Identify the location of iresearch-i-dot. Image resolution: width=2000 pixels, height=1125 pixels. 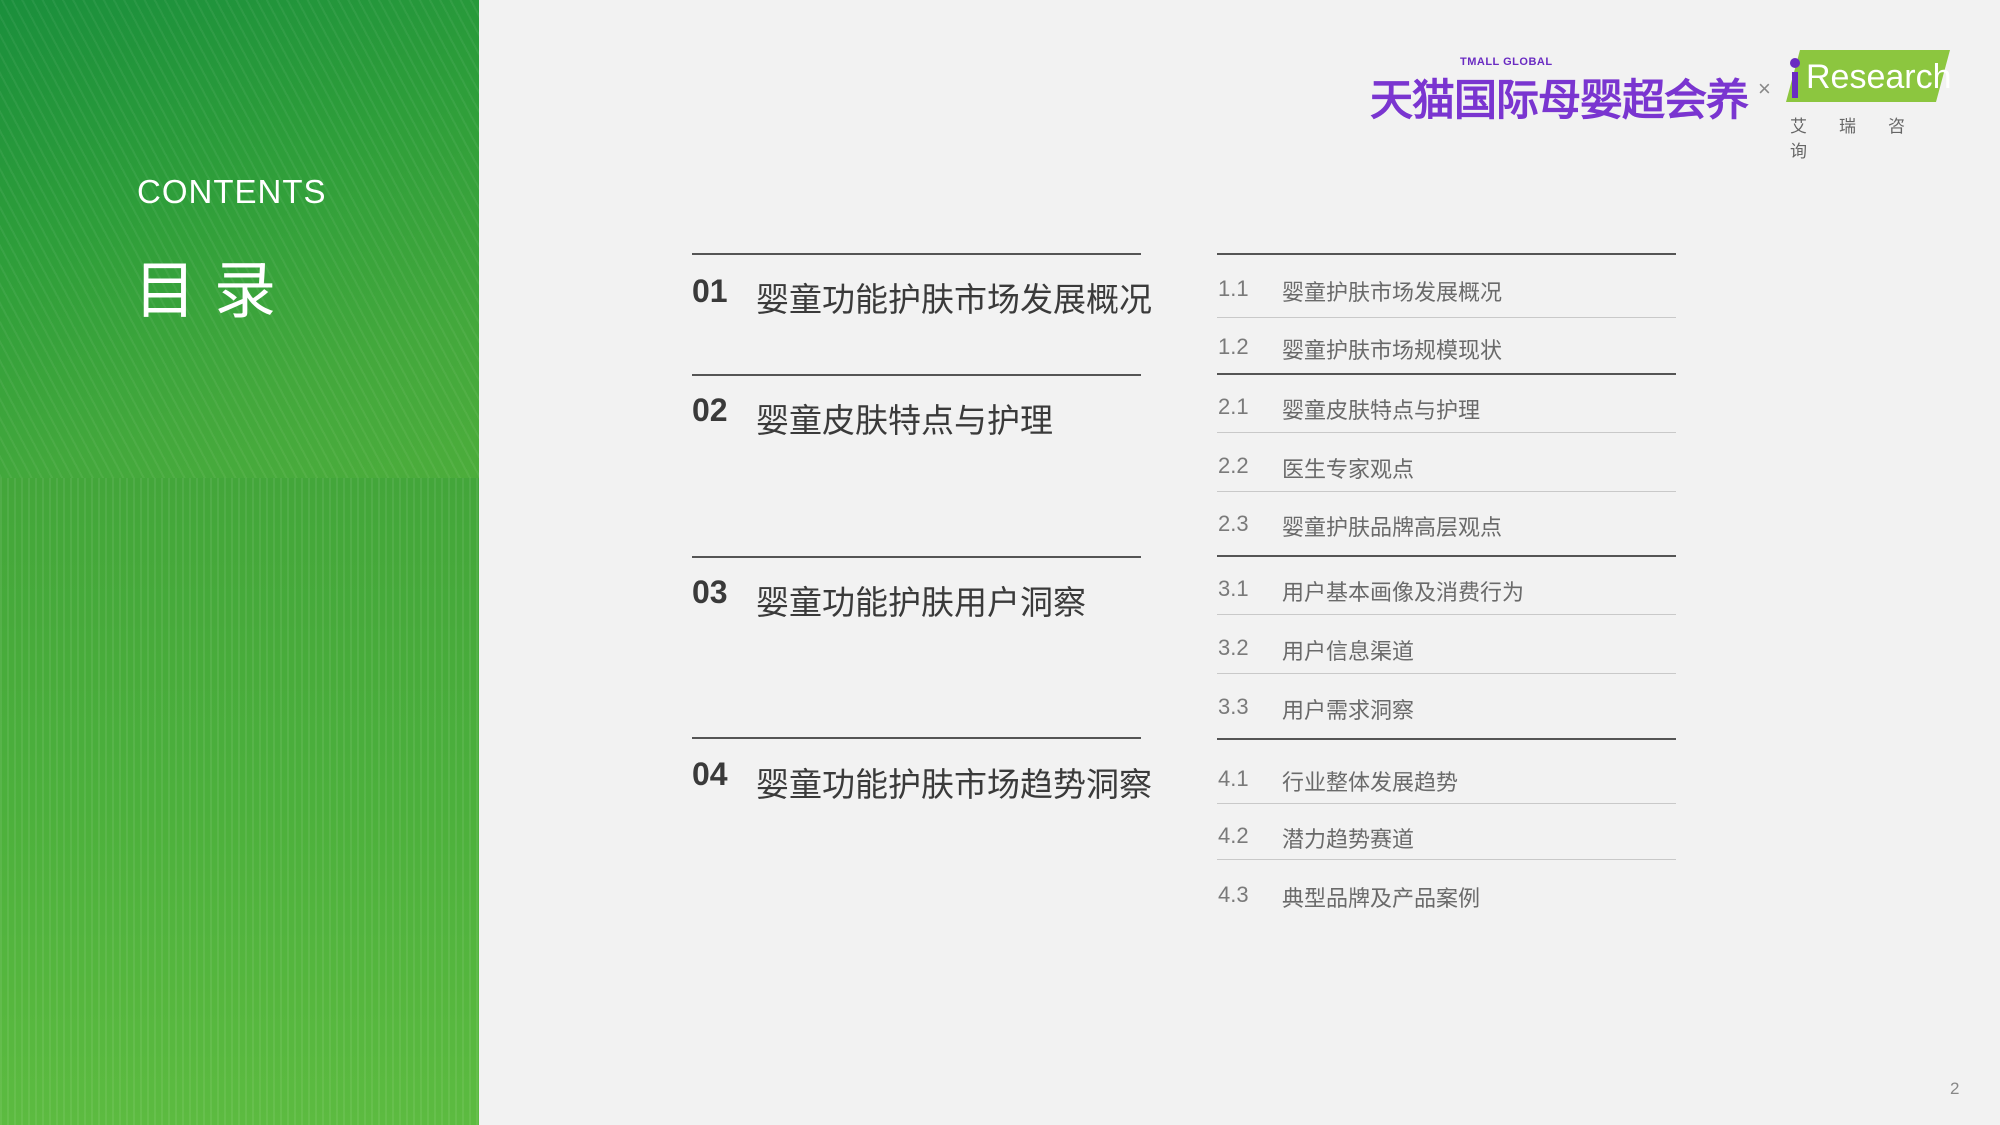
(1795, 63).